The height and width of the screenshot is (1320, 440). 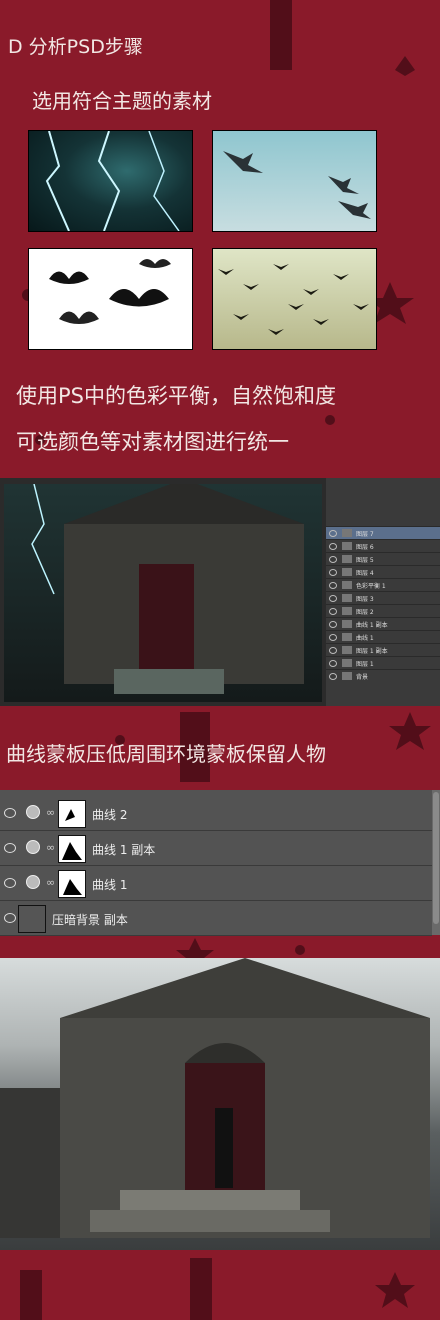 I want to click on ps-layer-row: 图层 1 副本, so click(x=383, y=649).